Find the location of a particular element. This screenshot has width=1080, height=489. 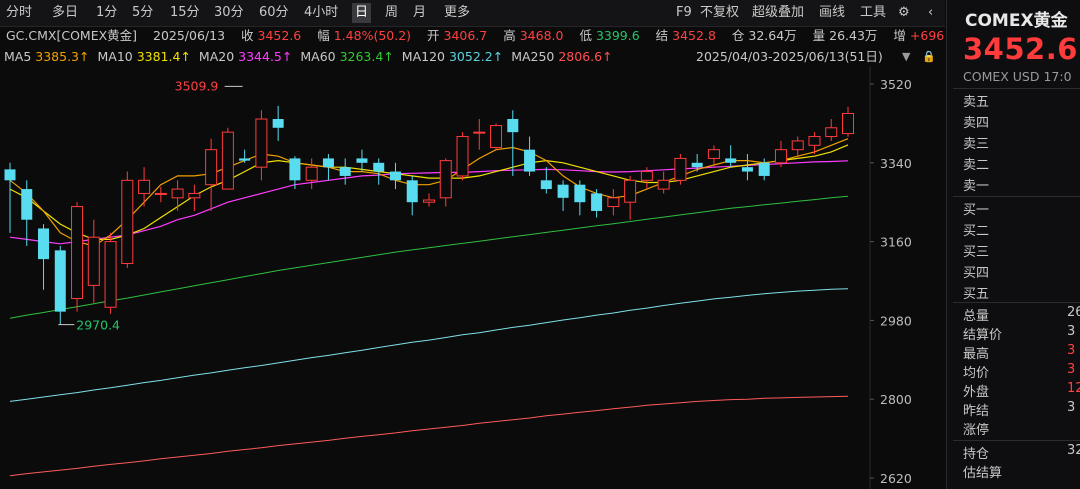

timeframe-tab-7: 4小时 is located at coordinates (321, 13).